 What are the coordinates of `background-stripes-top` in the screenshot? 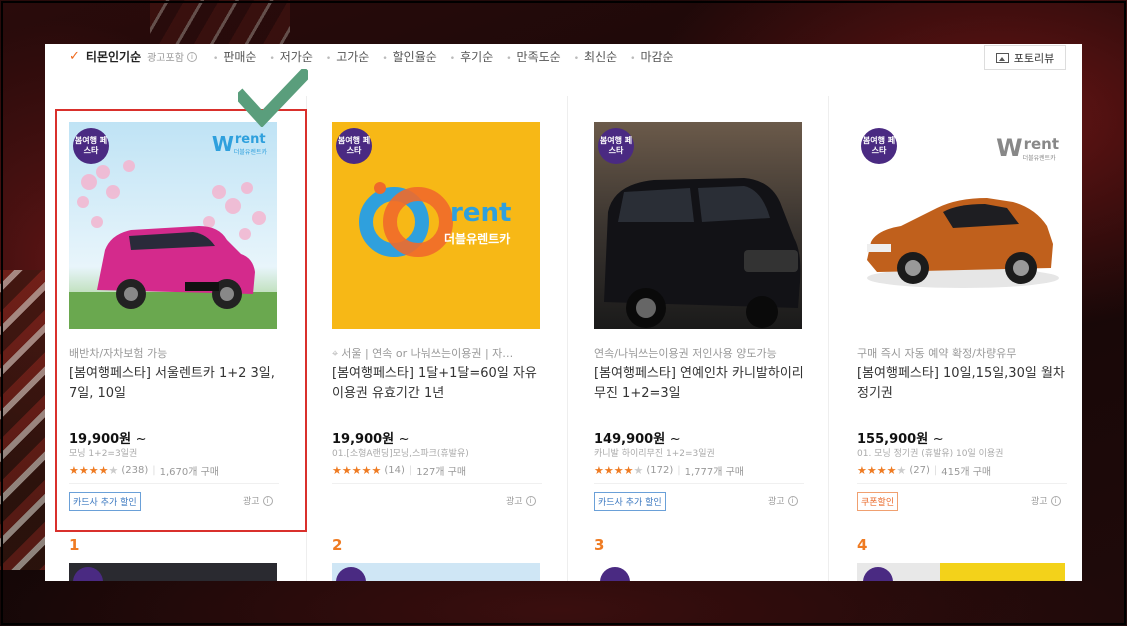 It's located at (220, 22).